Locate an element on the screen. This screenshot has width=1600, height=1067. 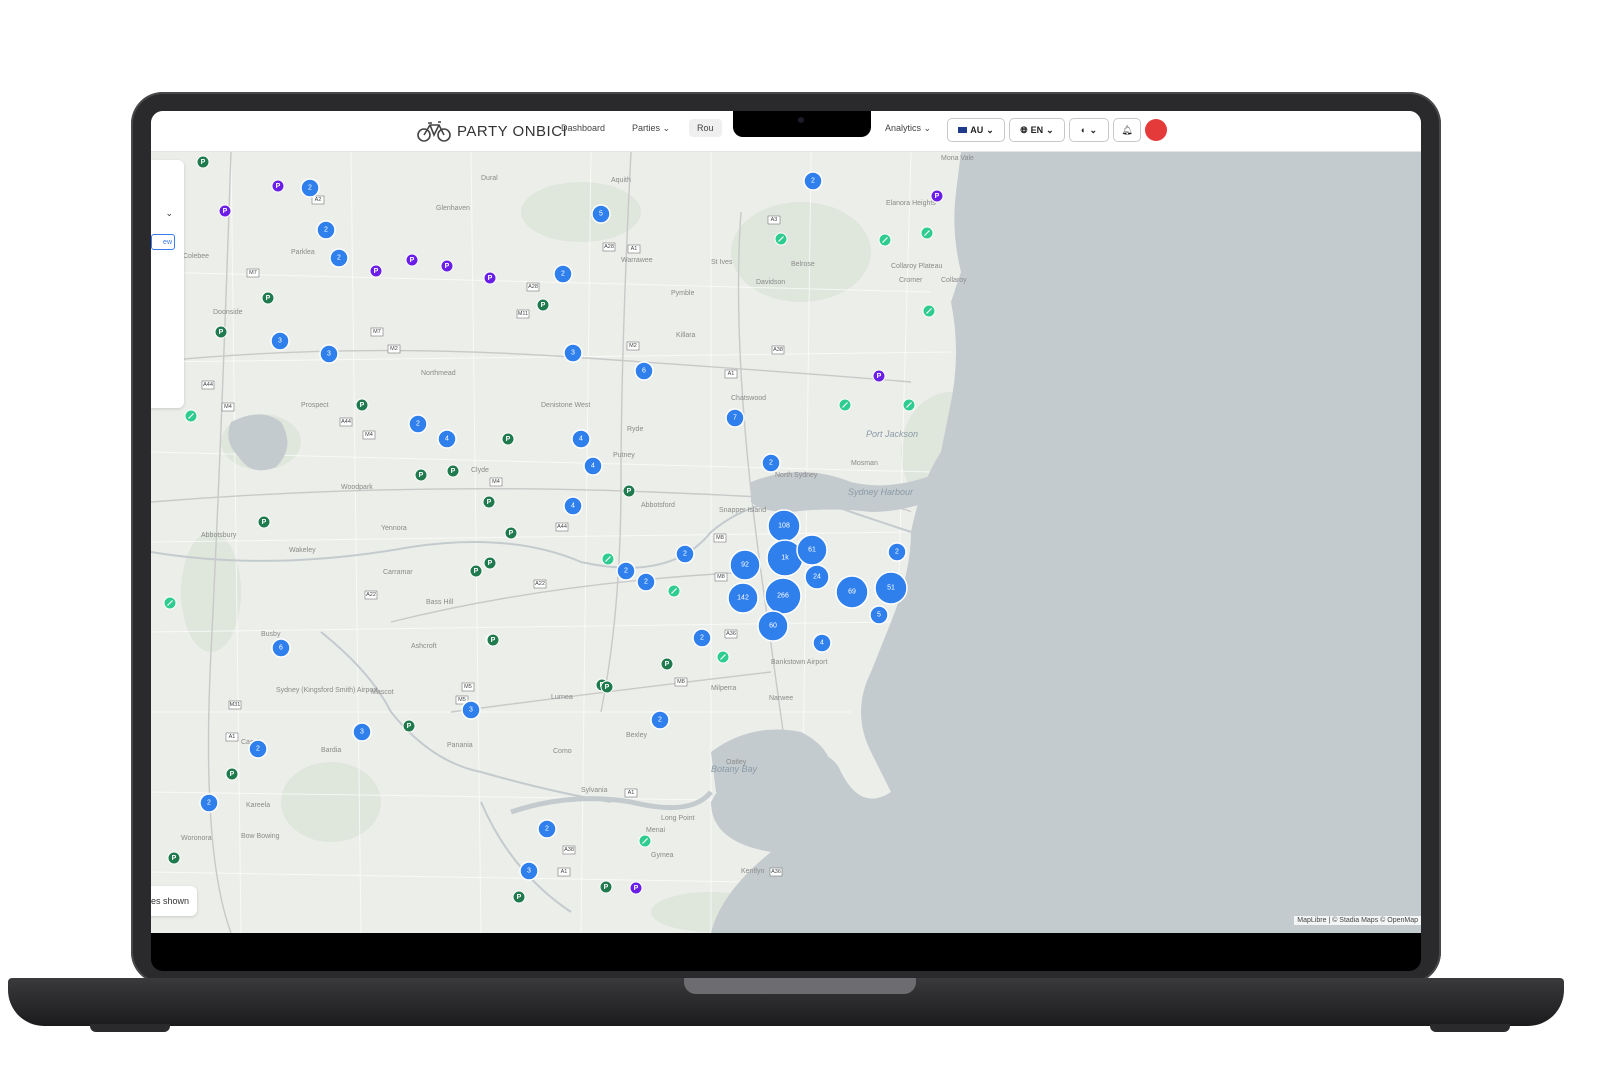
nav-analytics: Analytics ⌄ is located at coordinates (908, 128).